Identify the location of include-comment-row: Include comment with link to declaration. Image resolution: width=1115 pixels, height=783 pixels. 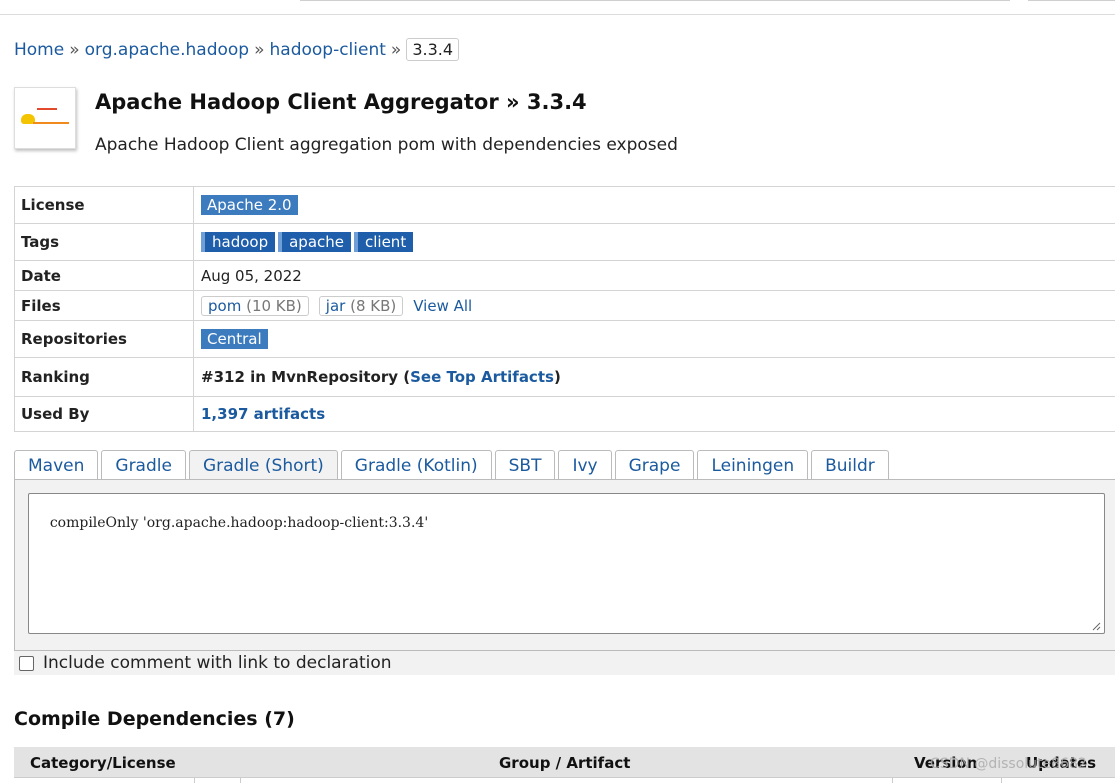
(564, 663).